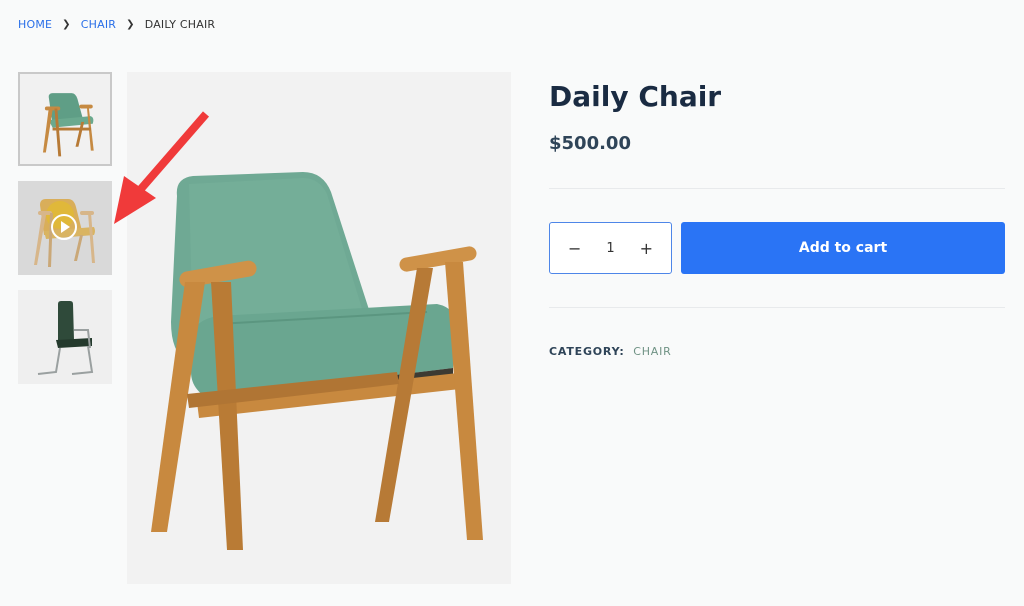 The image size is (1024, 606). I want to click on quantity-input: 1, so click(610, 248).